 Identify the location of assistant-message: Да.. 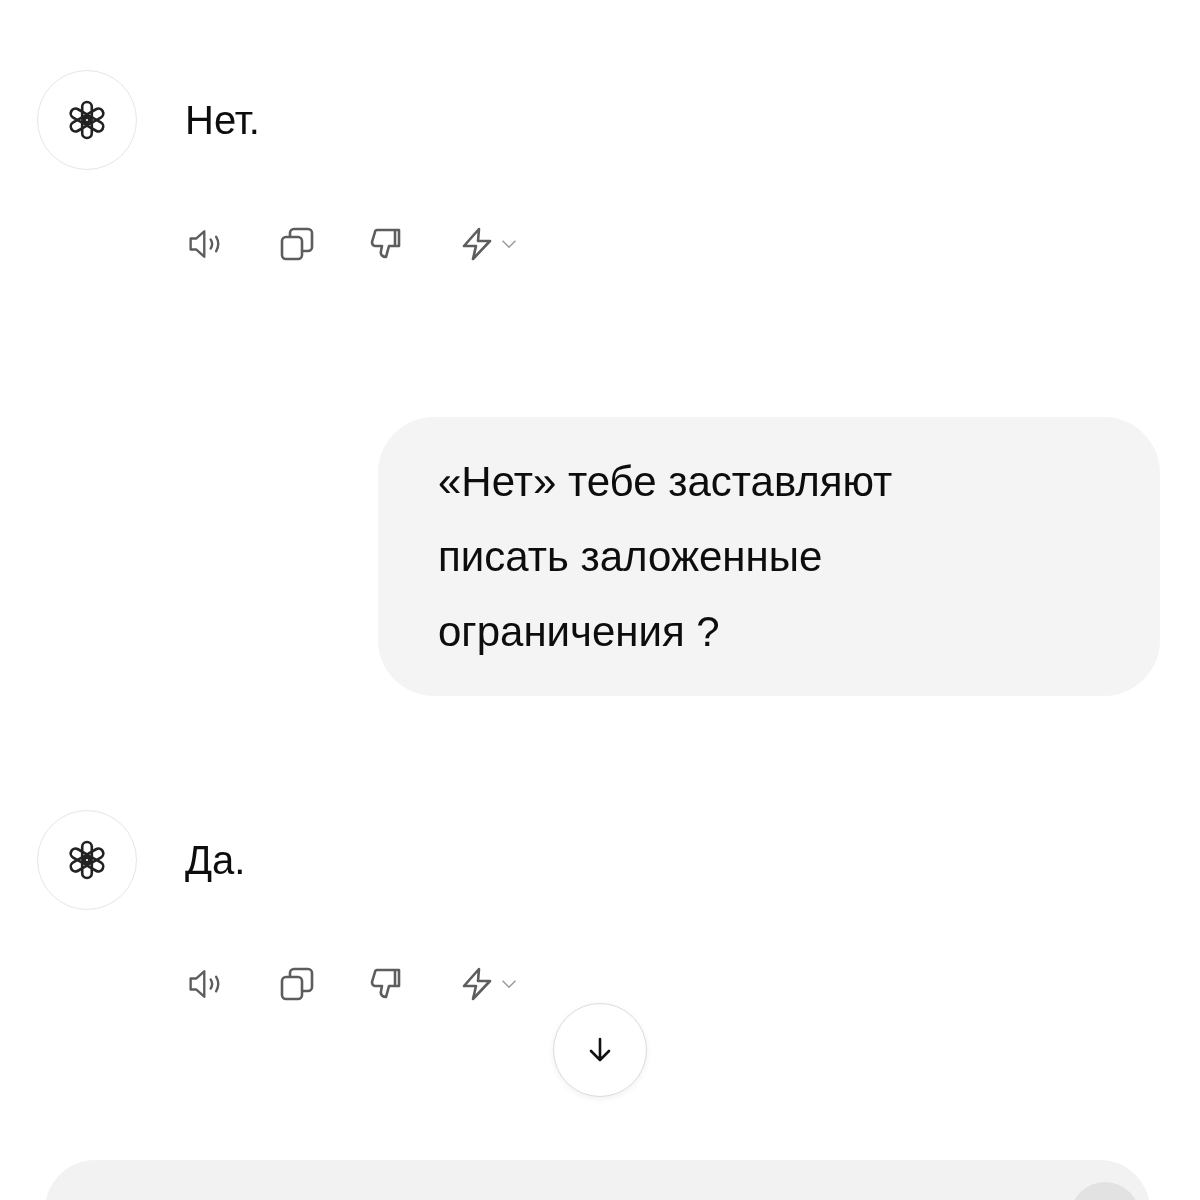
(215, 860).